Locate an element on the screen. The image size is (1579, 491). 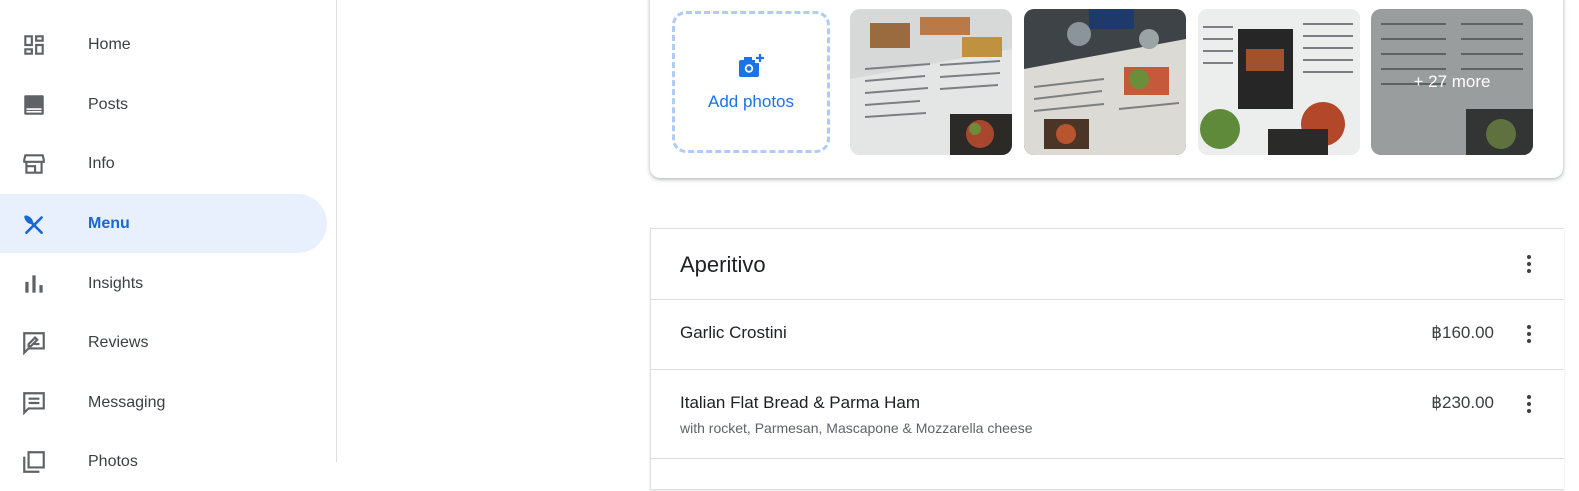
more-photos-label: + 27 more is located at coordinates (1452, 81).